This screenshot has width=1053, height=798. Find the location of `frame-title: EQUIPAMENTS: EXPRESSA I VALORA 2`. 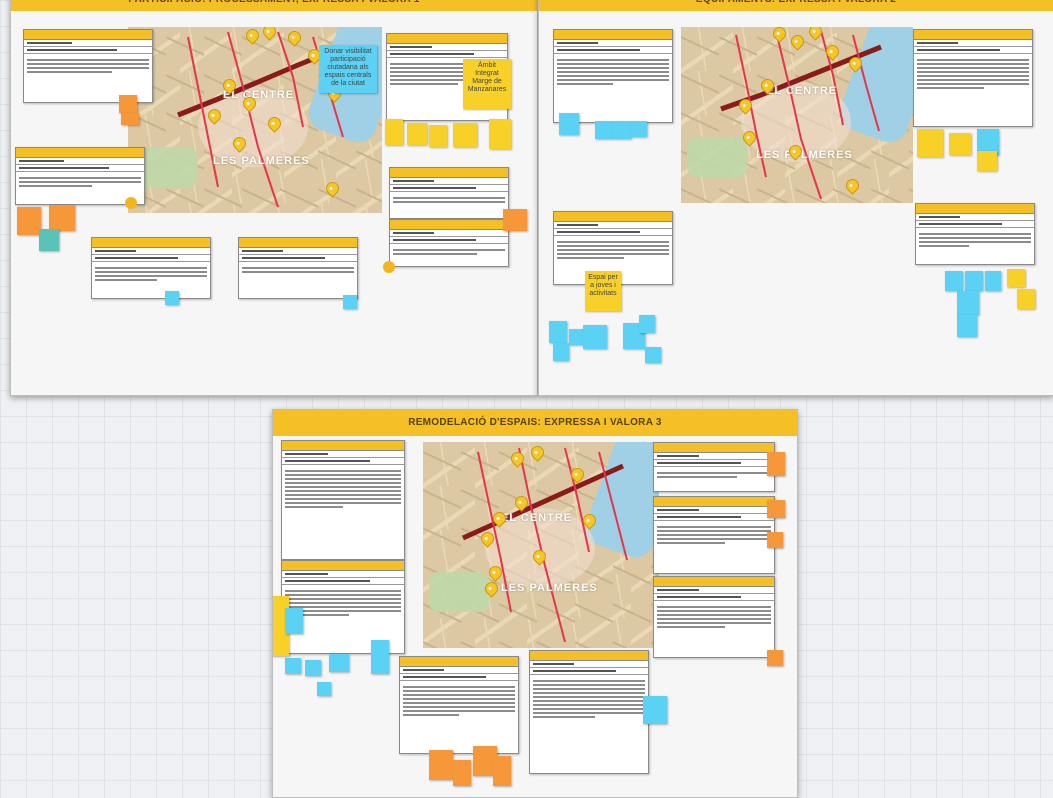

frame-title: EQUIPAMENTS: EXPRESSA I VALORA 2 is located at coordinates (796, 5).